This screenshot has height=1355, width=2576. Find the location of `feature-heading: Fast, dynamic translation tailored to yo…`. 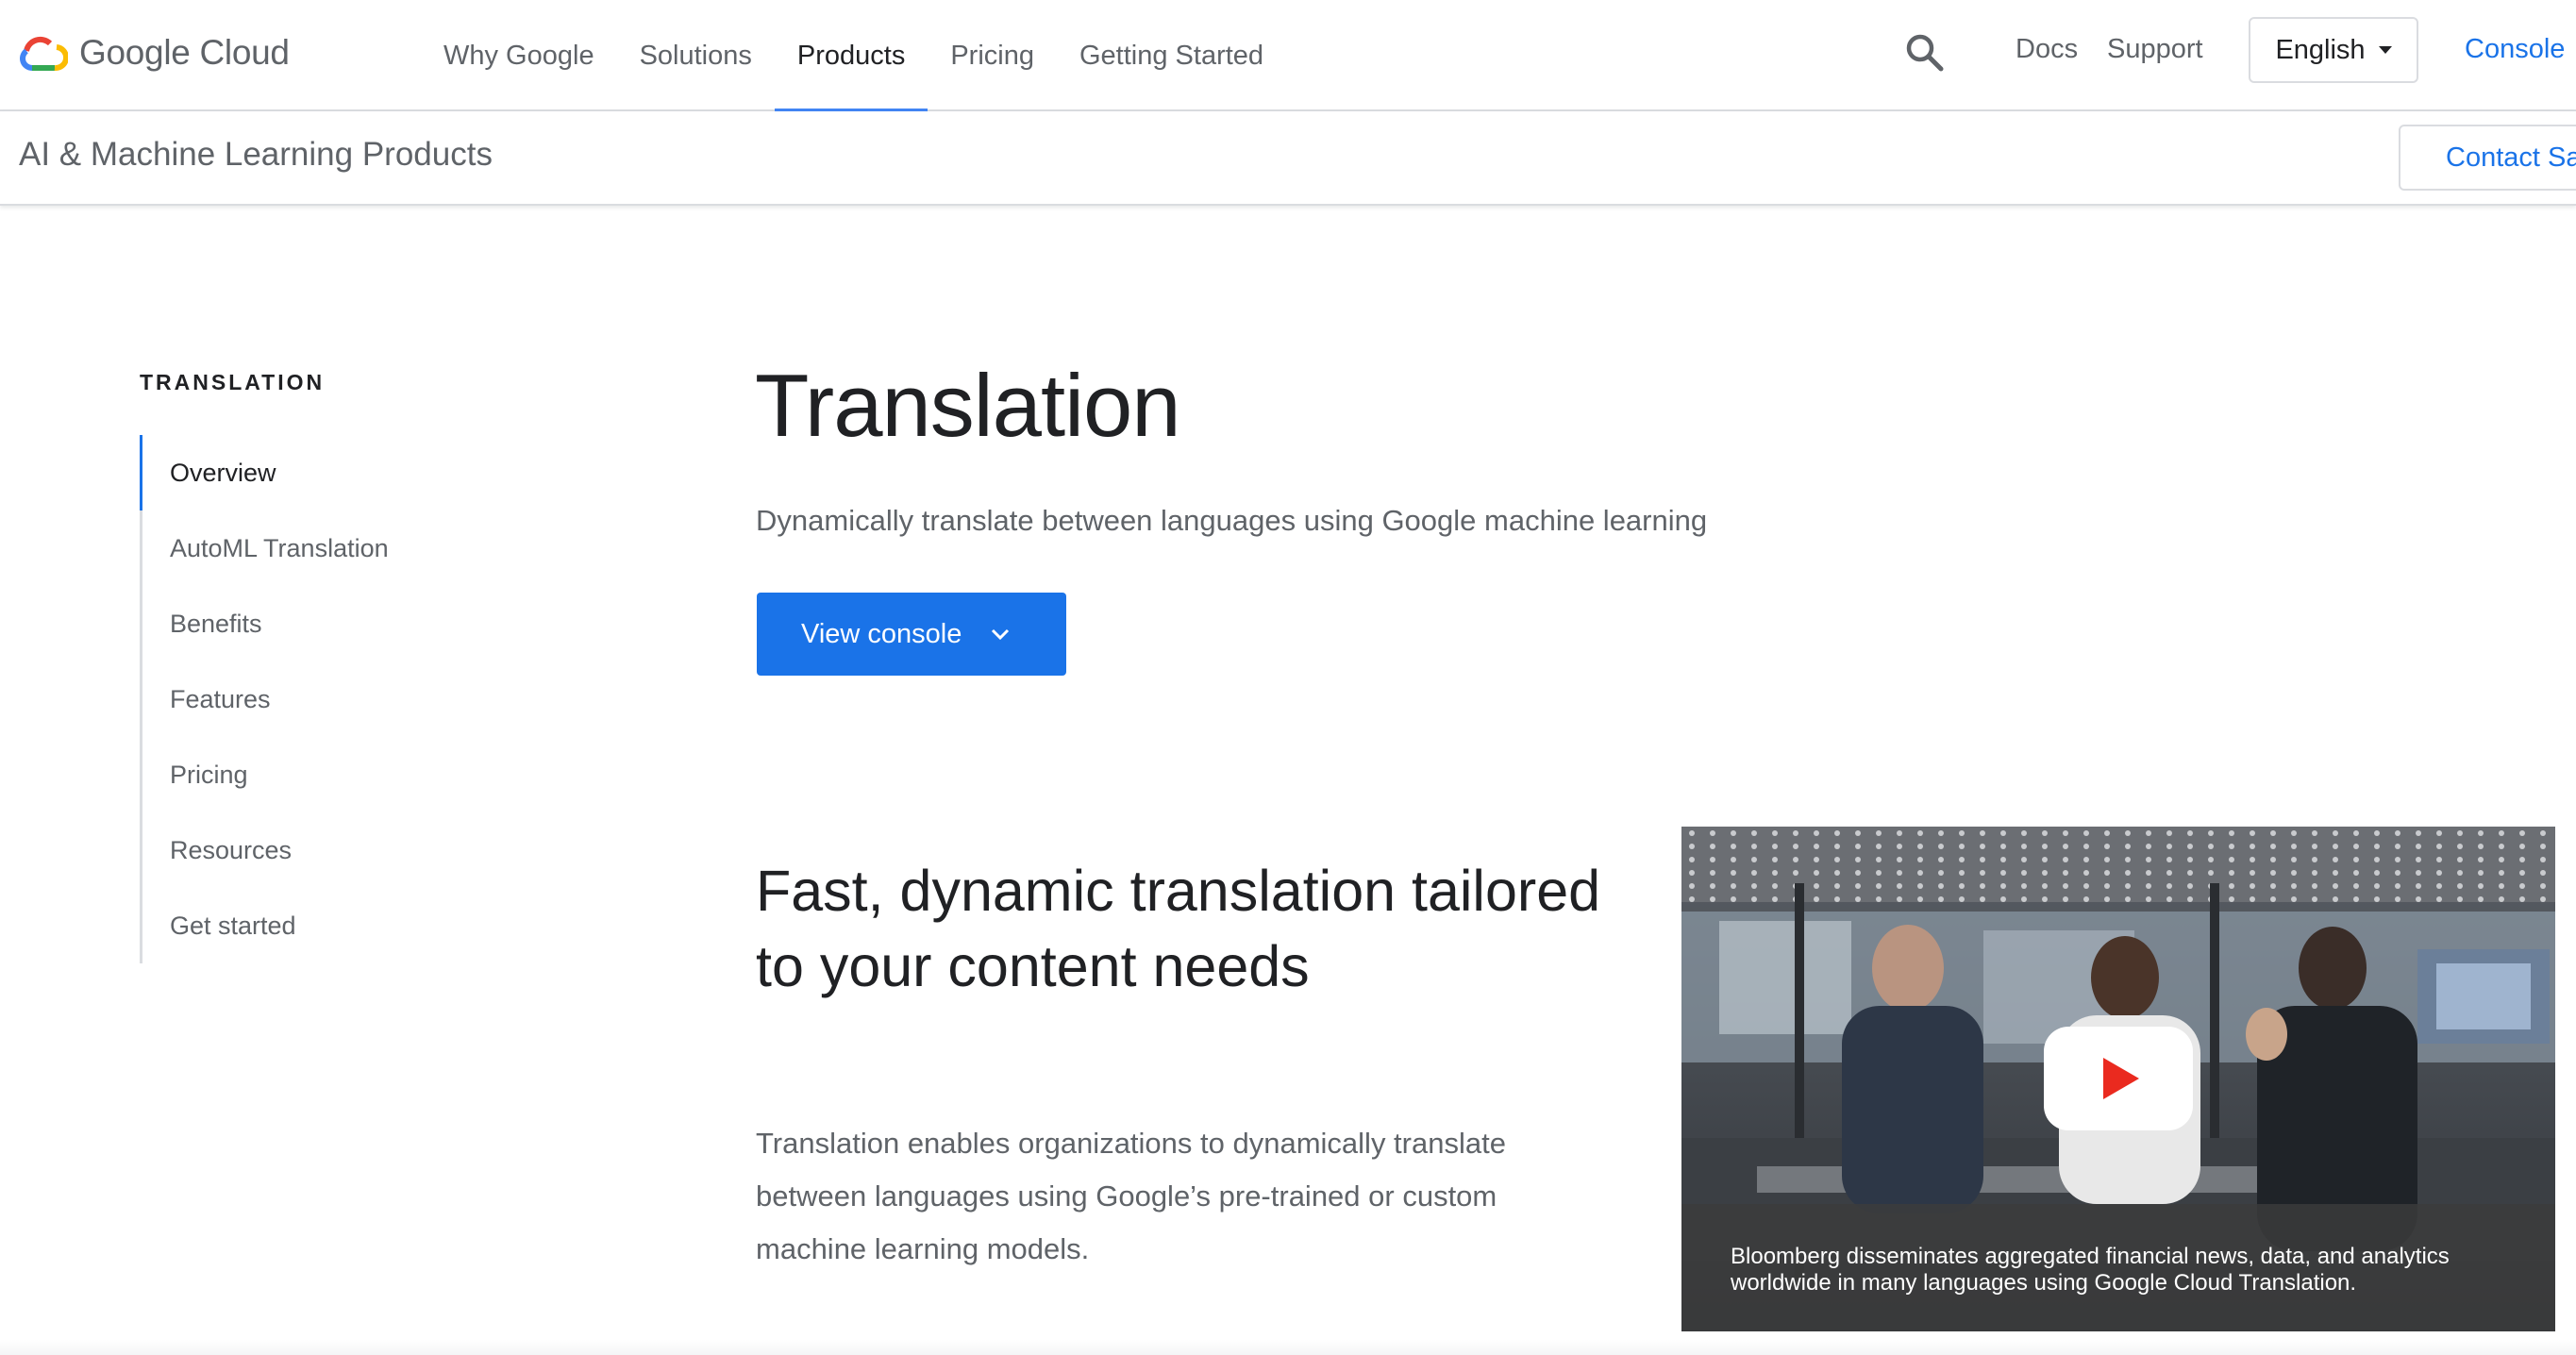

feature-heading: Fast, dynamic translation tailored to yo… is located at coordinates (1178, 928).